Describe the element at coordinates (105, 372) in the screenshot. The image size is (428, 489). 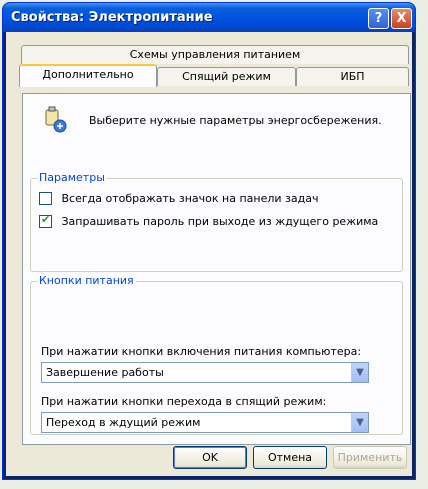
I see `power-button-action-value: Завершение работы` at that location.